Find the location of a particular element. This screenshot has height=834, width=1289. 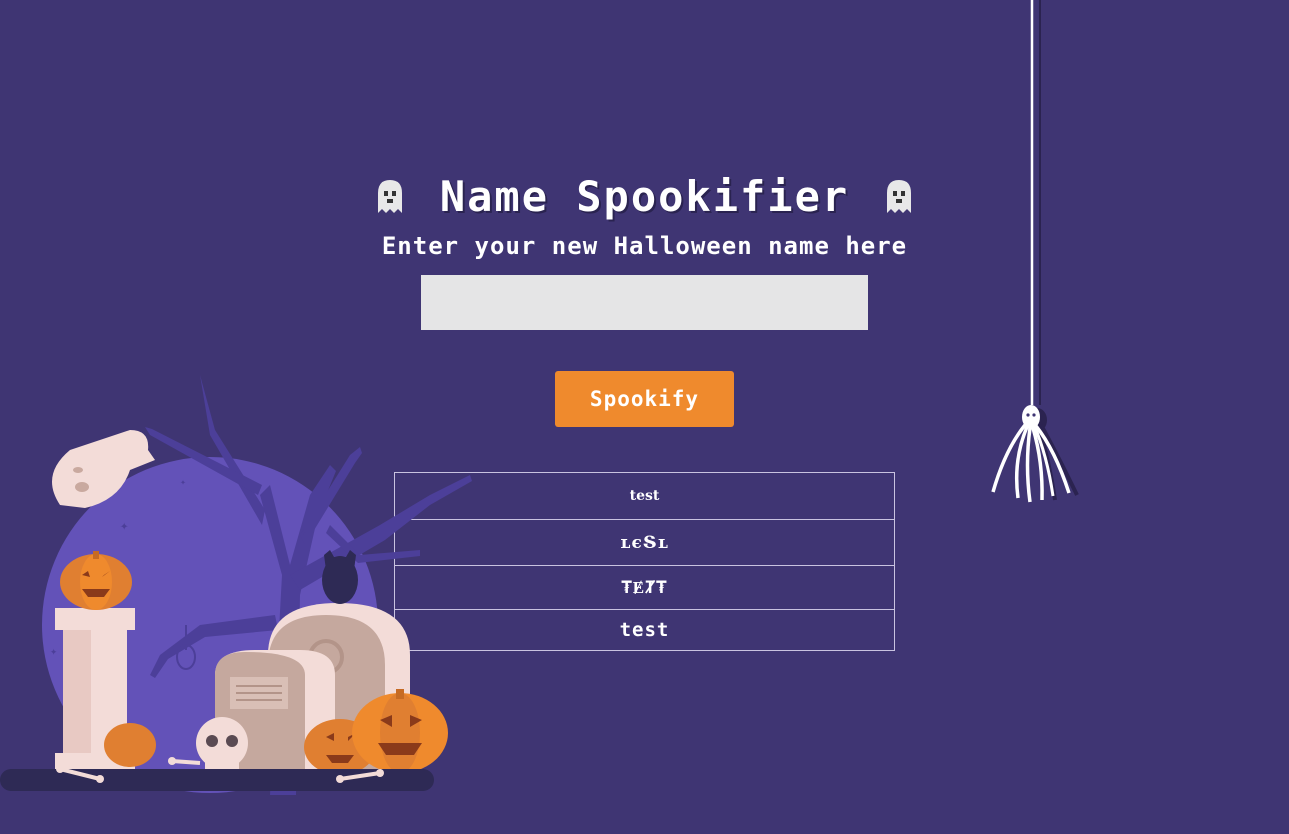

title-row: Name Spookifier is located at coordinates (644, 196).